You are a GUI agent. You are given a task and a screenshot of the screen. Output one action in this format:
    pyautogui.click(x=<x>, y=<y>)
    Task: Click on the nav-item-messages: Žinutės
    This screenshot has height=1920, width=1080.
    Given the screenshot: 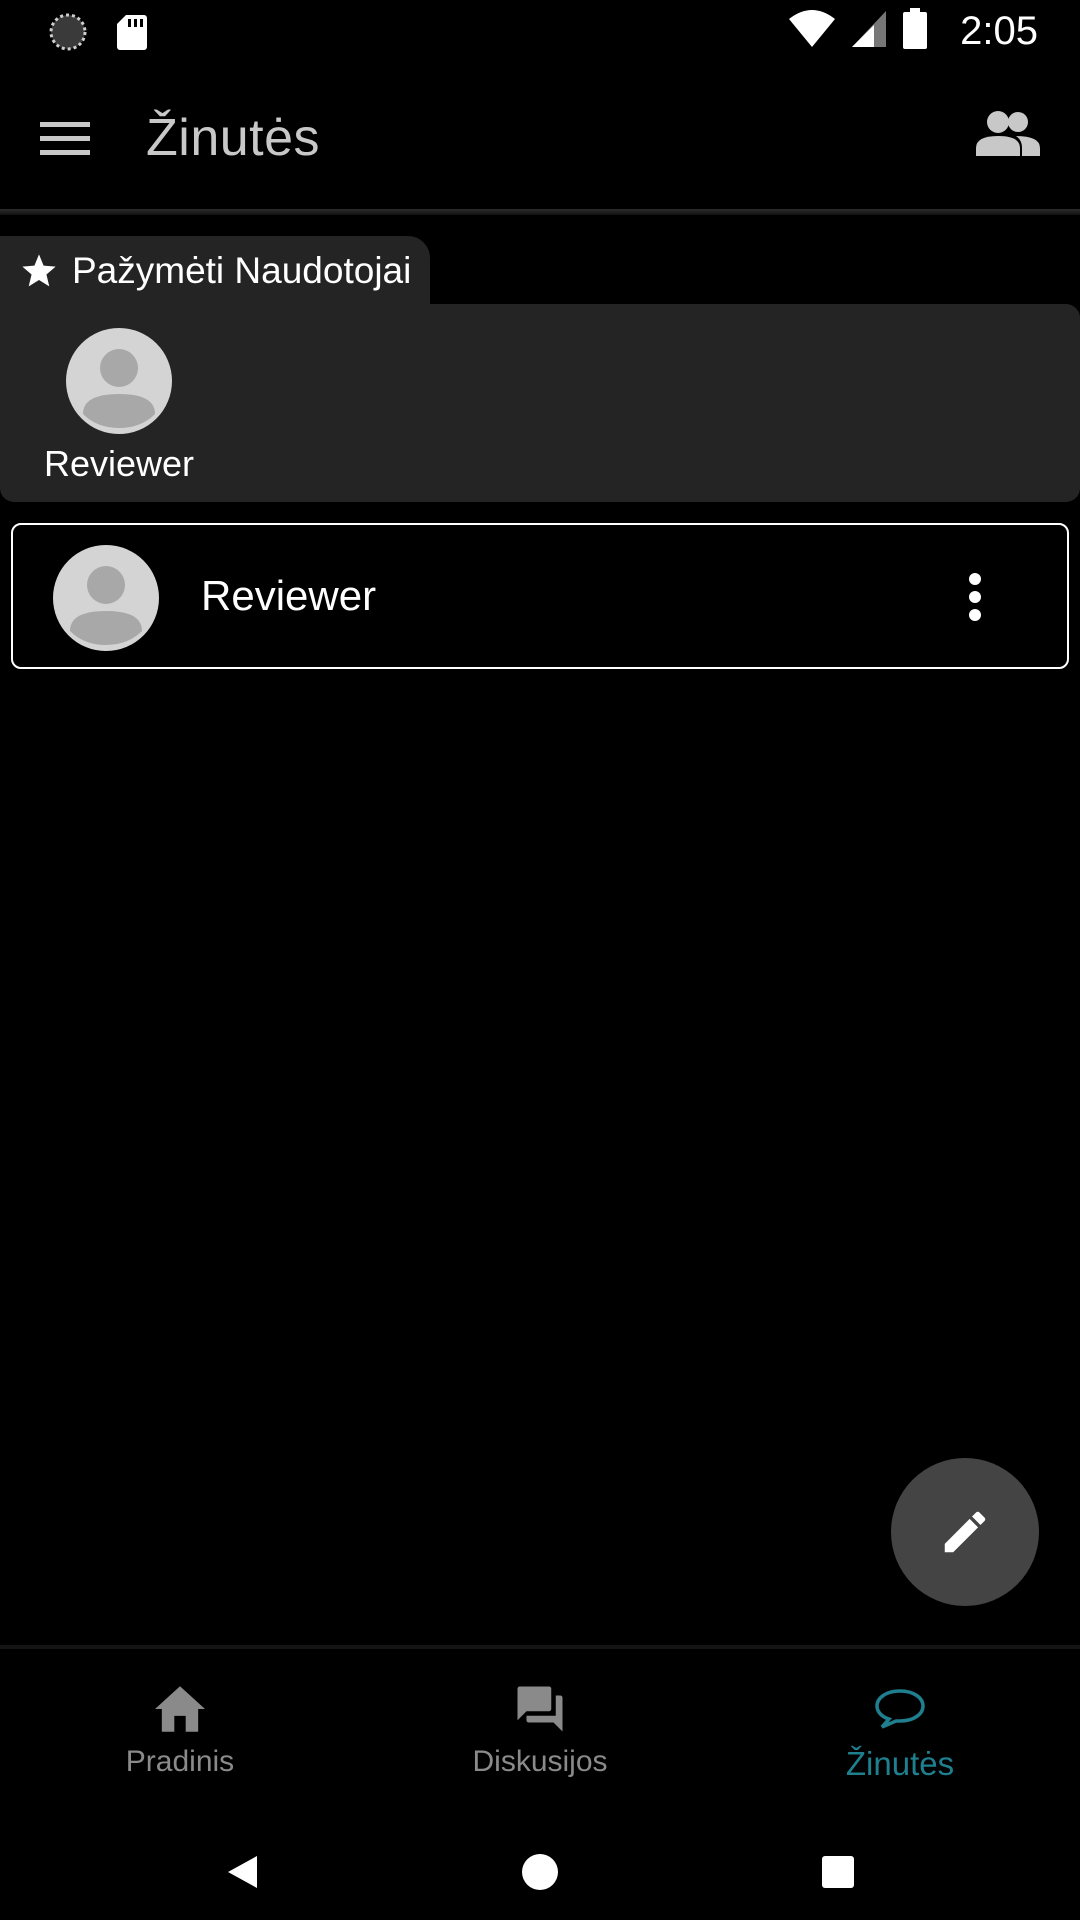 What is the action you would take?
    pyautogui.click(x=900, y=1730)
    